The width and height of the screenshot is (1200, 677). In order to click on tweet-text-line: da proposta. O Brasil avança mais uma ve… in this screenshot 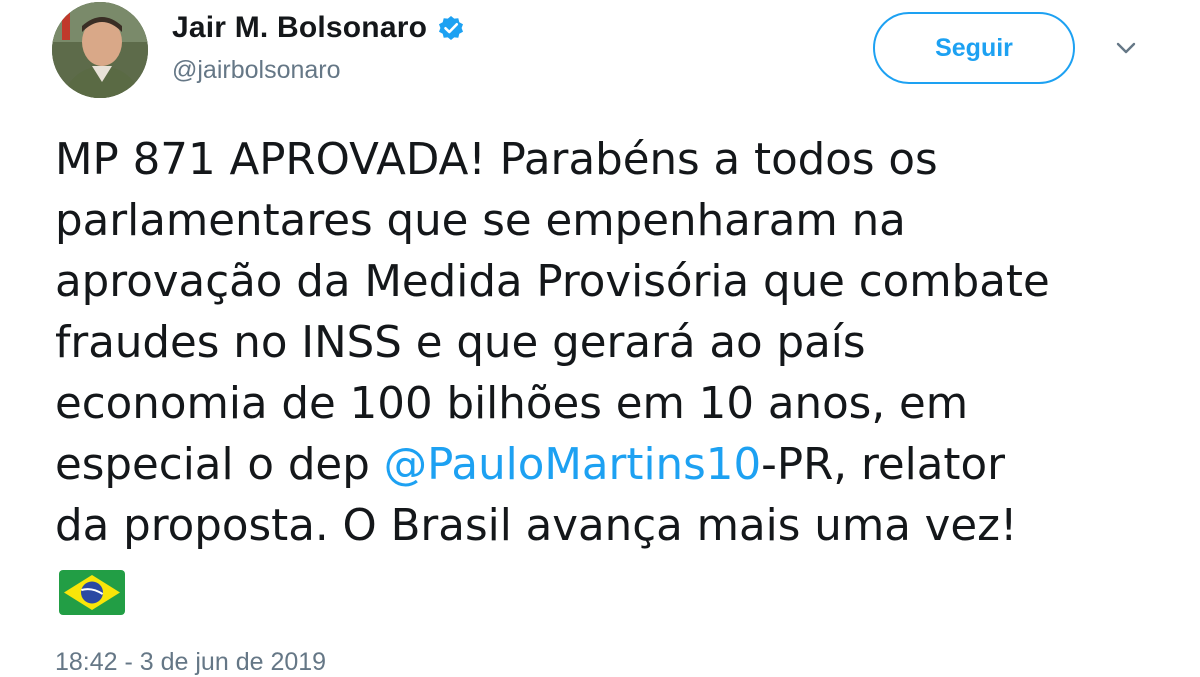, I will do `click(536, 526)`.